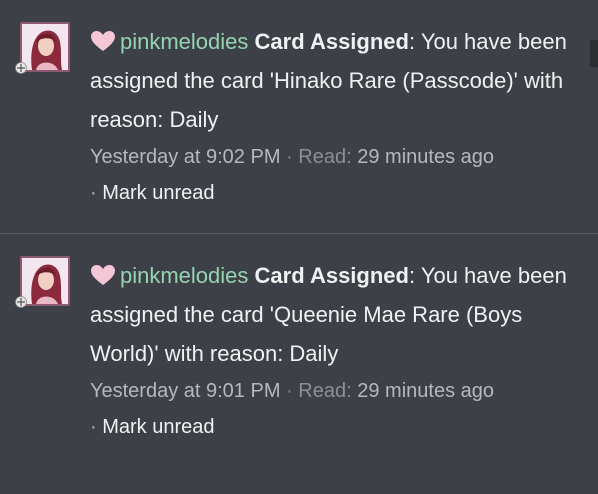  What do you see at coordinates (185, 391) in the screenshot?
I see `notification-time: Yesterday at 9:01 PM` at bounding box center [185, 391].